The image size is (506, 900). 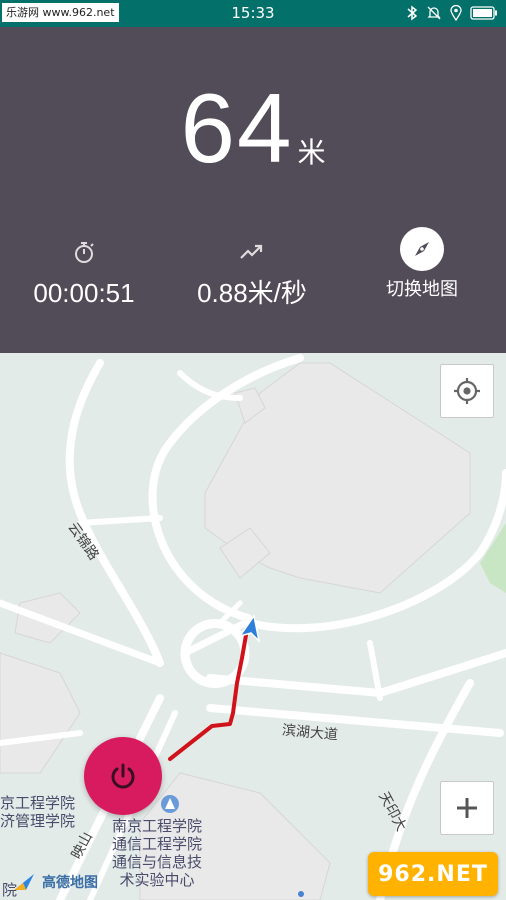 I want to click on stop-tracking-button, so click(x=123, y=776).